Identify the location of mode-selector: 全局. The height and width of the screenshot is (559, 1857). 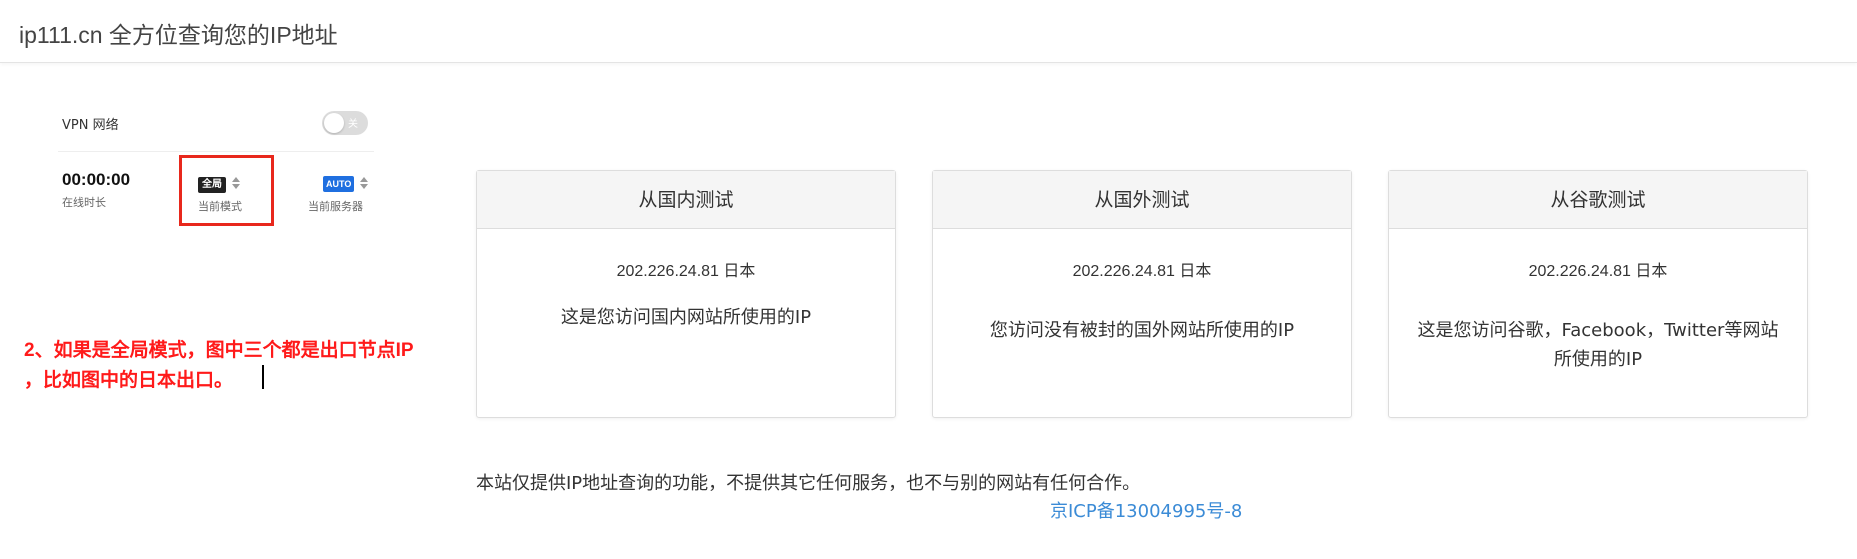
(219, 182).